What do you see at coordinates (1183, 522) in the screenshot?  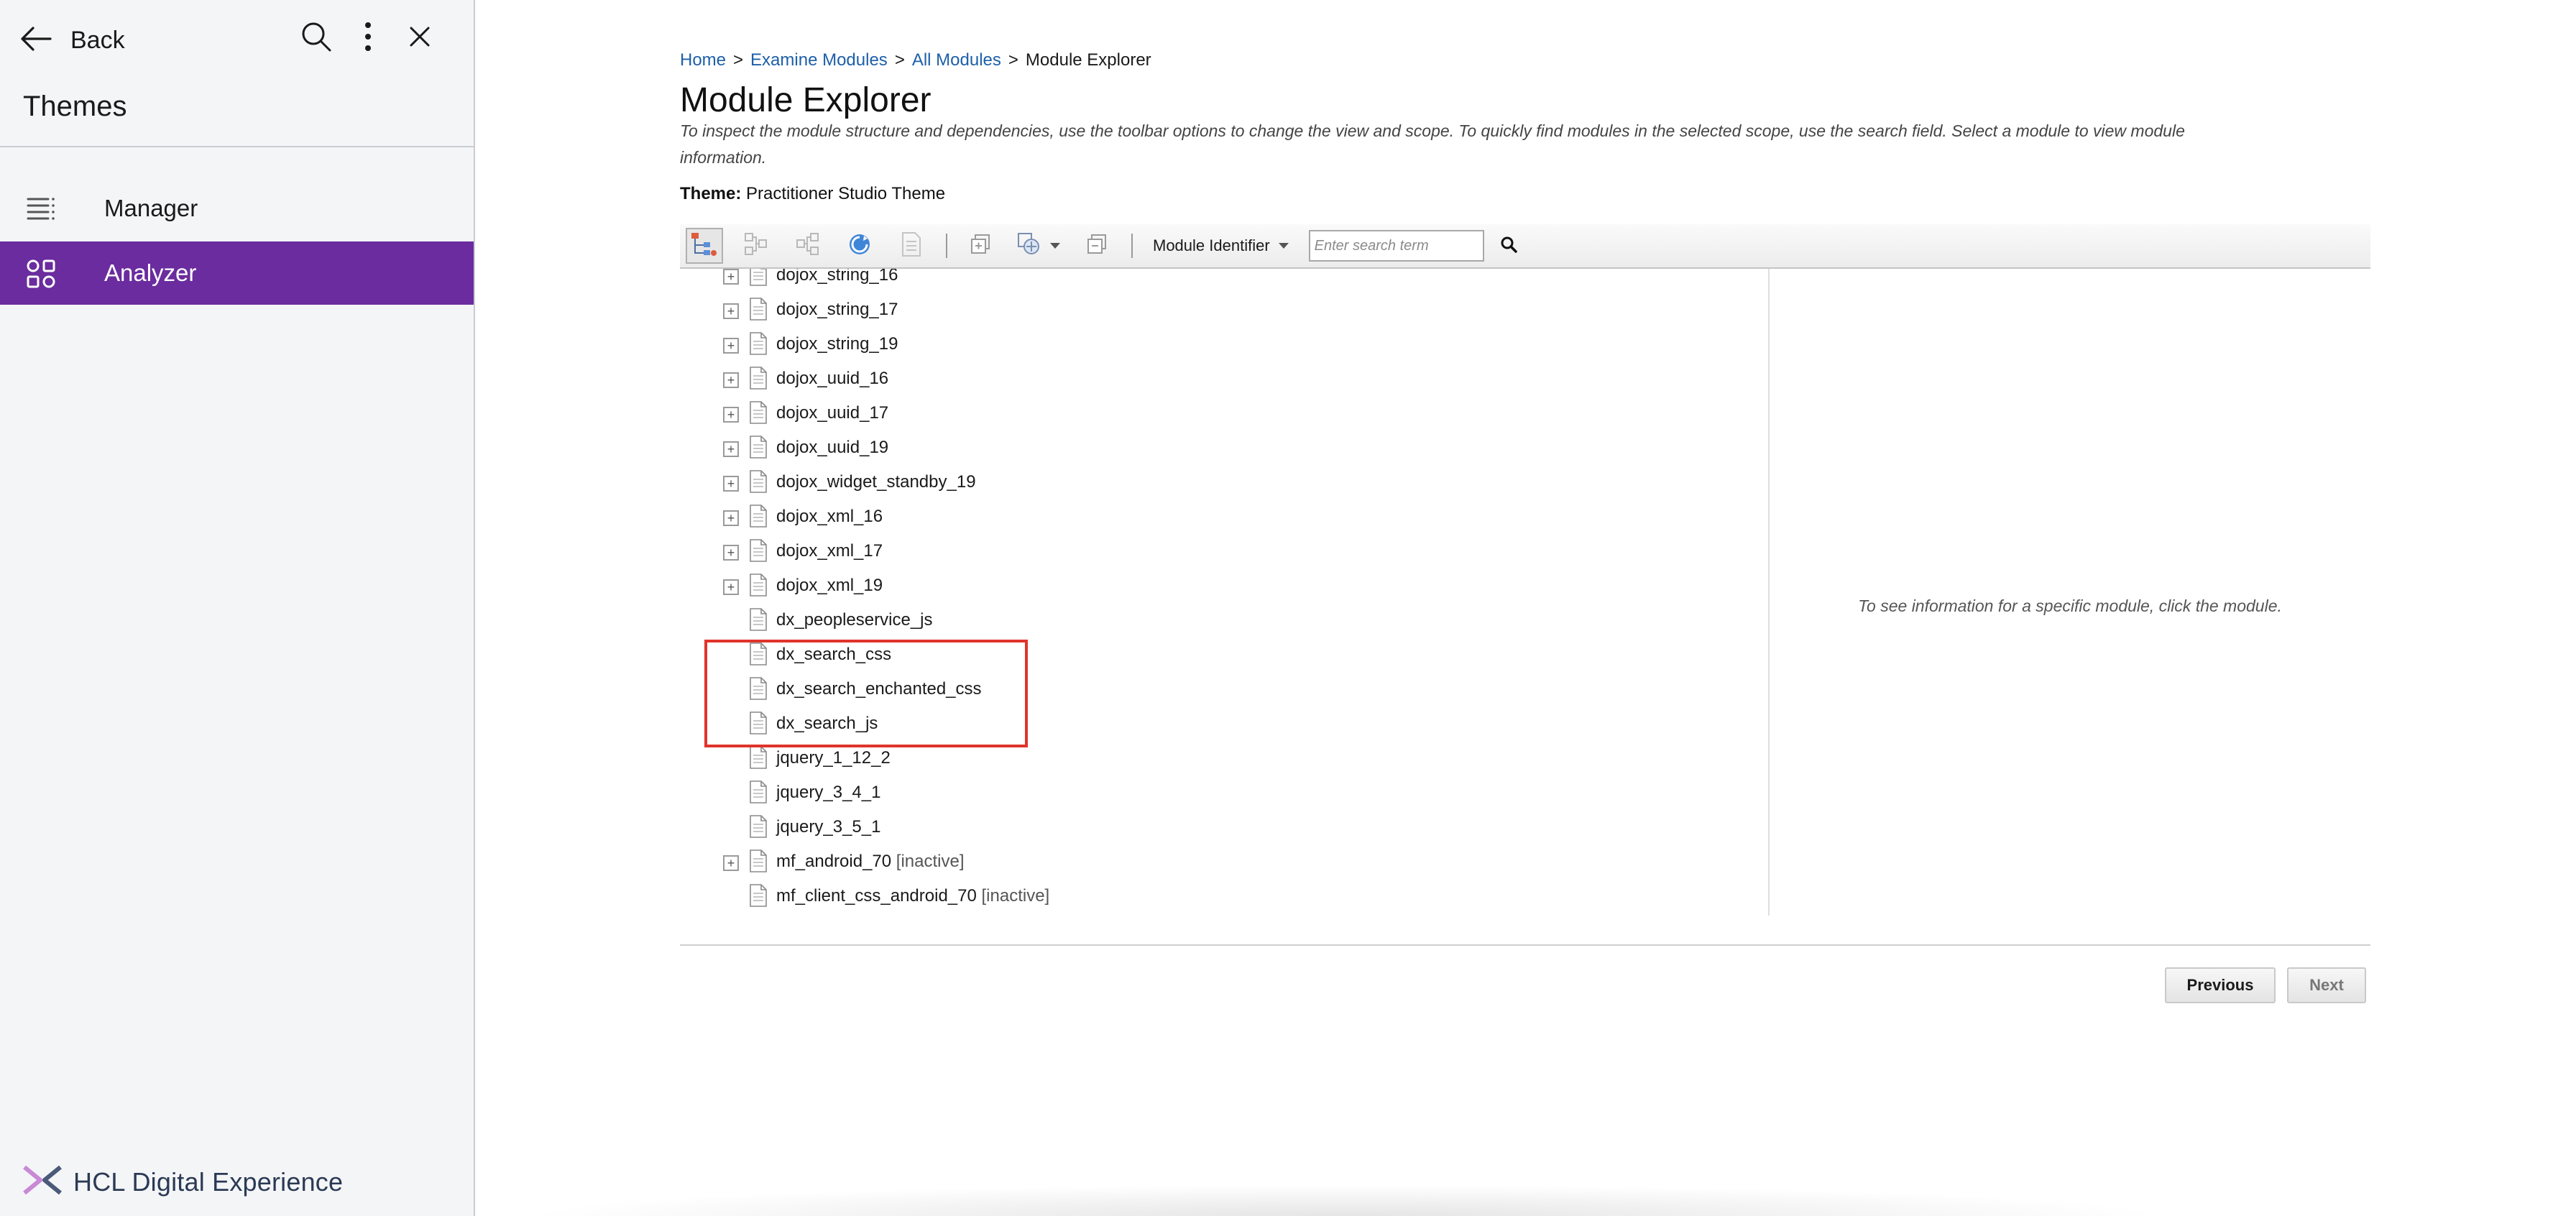 I see `tree-node: + dojox_xml_16` at bounding box center [1183, 522].